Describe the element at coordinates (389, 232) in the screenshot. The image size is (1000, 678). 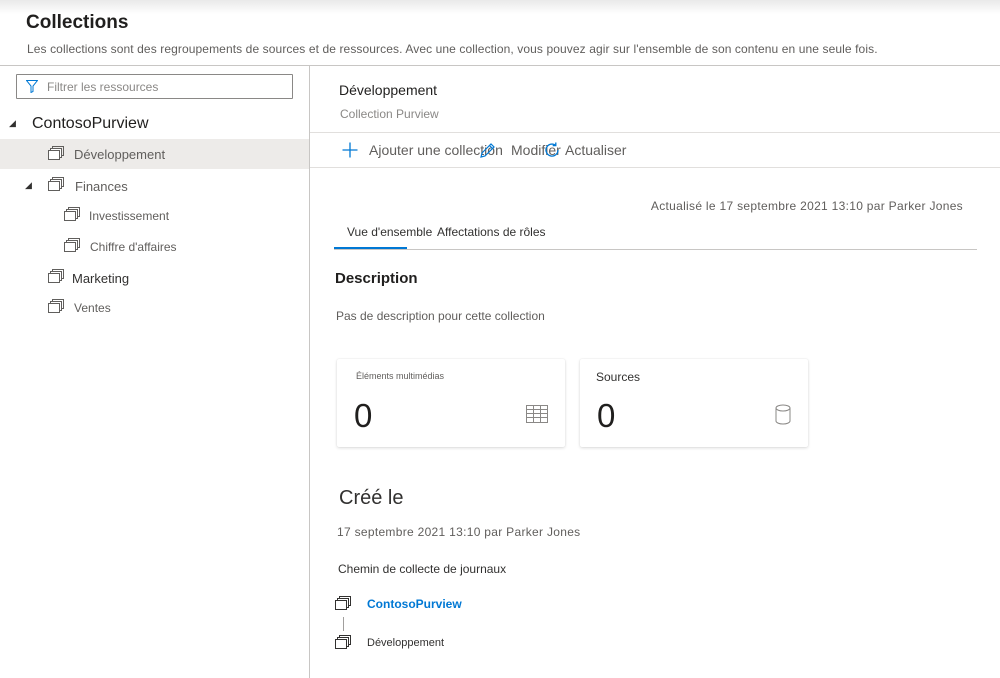
I see `tab-overview: Vue d'ensemble` at that location.